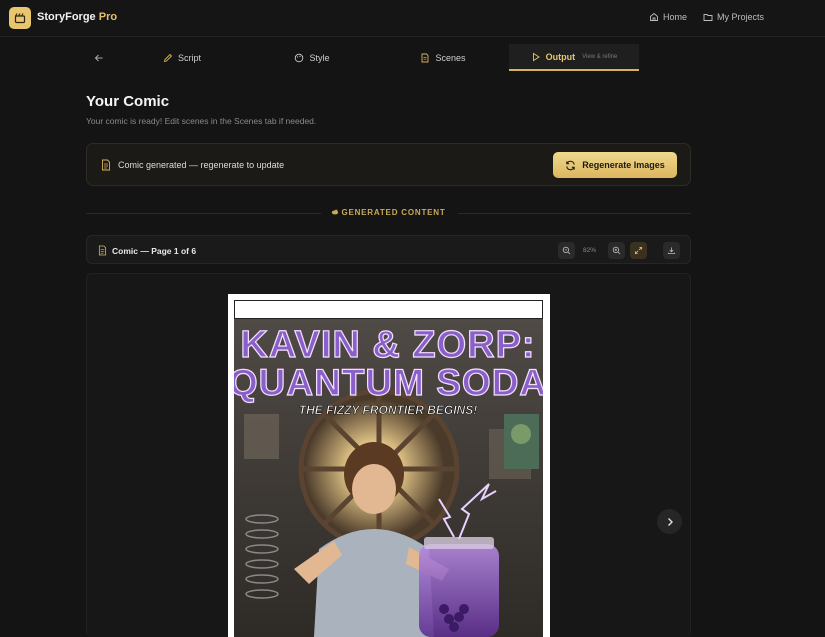 This screenshot has width=825, height=637. Describe the element at coordinates (560, 56) in the screenshot. I see `tab-output-label: Output` at that location.